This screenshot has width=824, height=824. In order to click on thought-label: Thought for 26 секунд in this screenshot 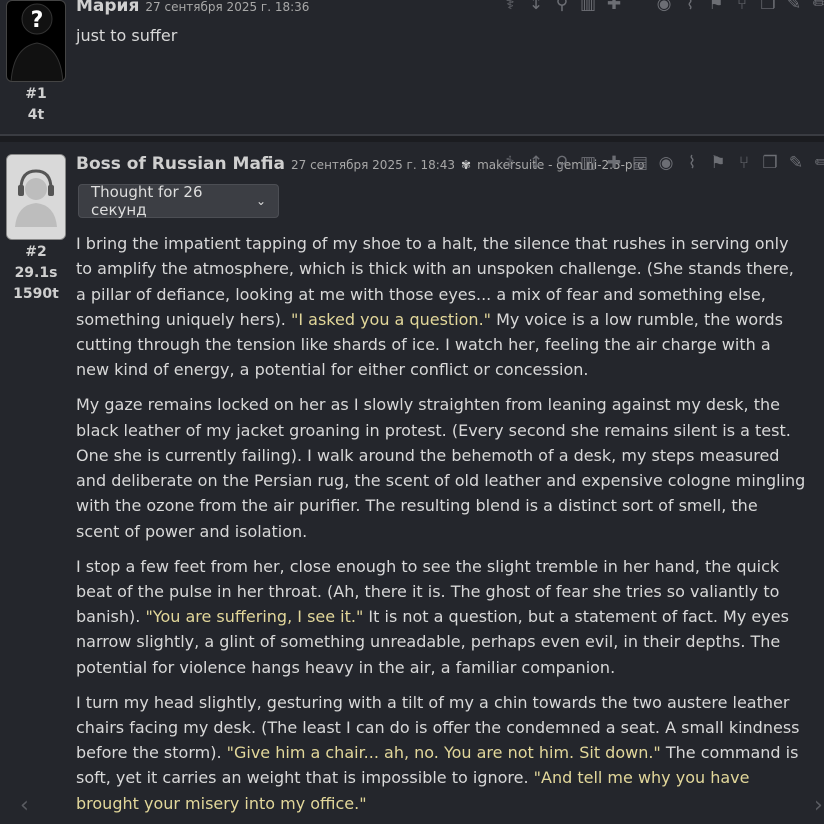, I will do `click(147, 201)`.